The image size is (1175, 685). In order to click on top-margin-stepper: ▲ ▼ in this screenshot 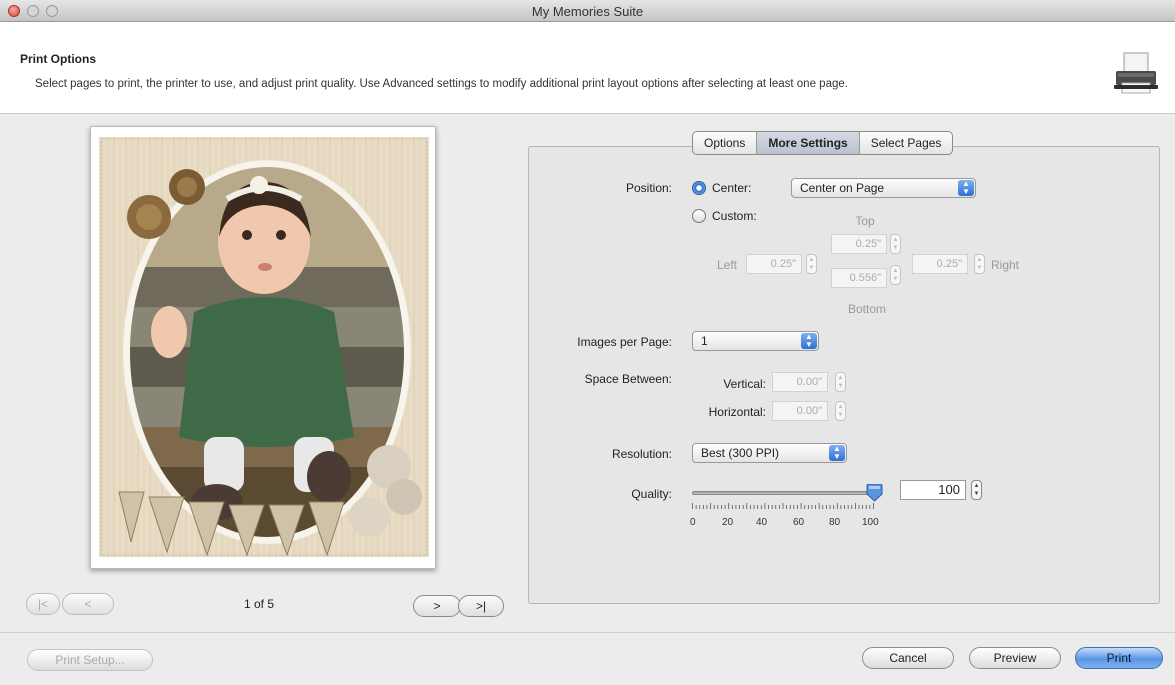, I will do `click(895, 244)`.